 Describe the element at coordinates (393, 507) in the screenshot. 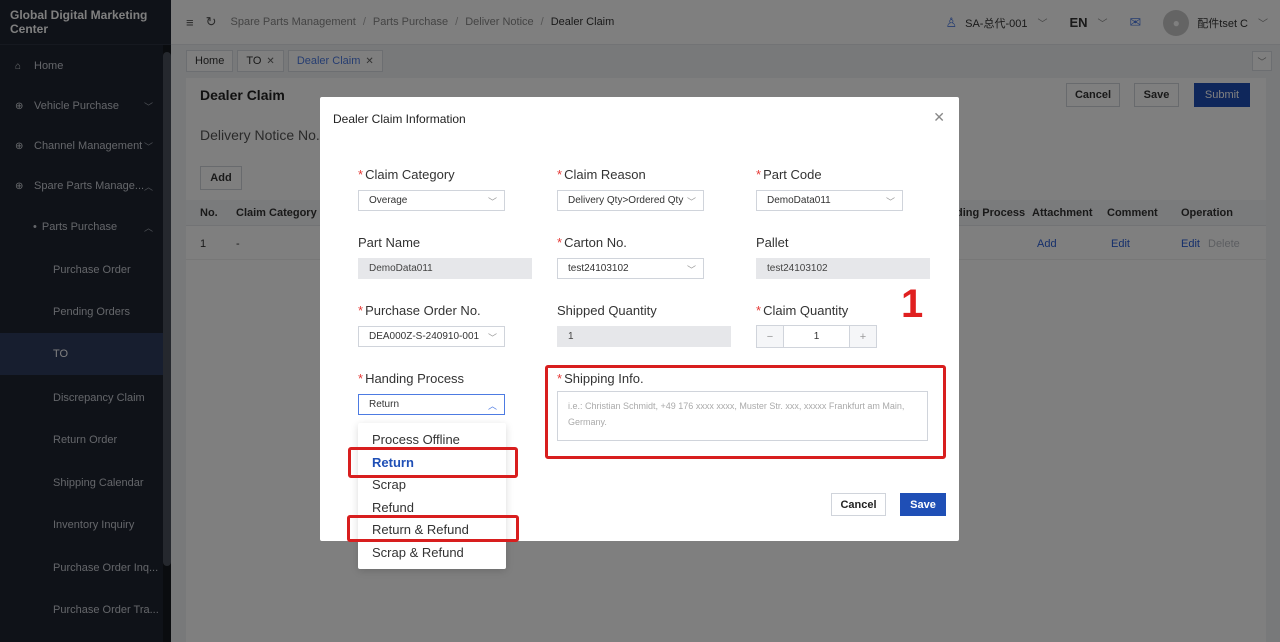

I see `option-refund: Refund` at that location.